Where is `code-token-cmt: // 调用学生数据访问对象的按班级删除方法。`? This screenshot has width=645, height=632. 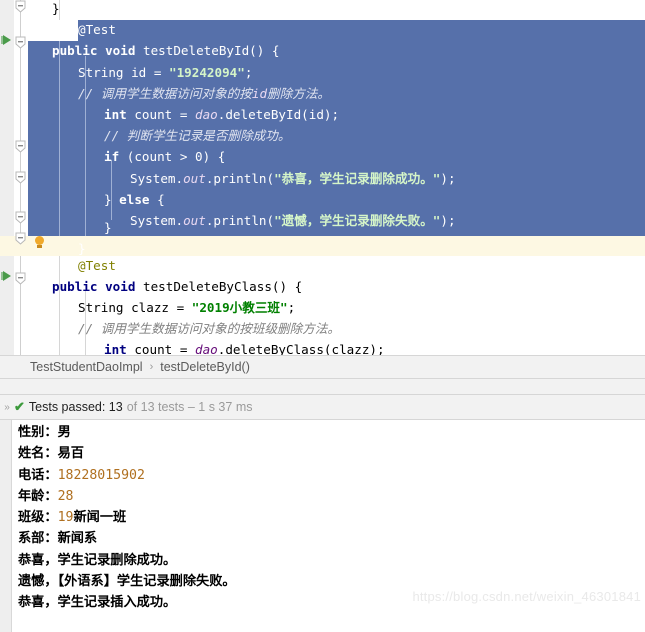 code-token-cmt: // 调用学生数据访问对象的按班级删除方法。 is located at coordinates (209, 329).